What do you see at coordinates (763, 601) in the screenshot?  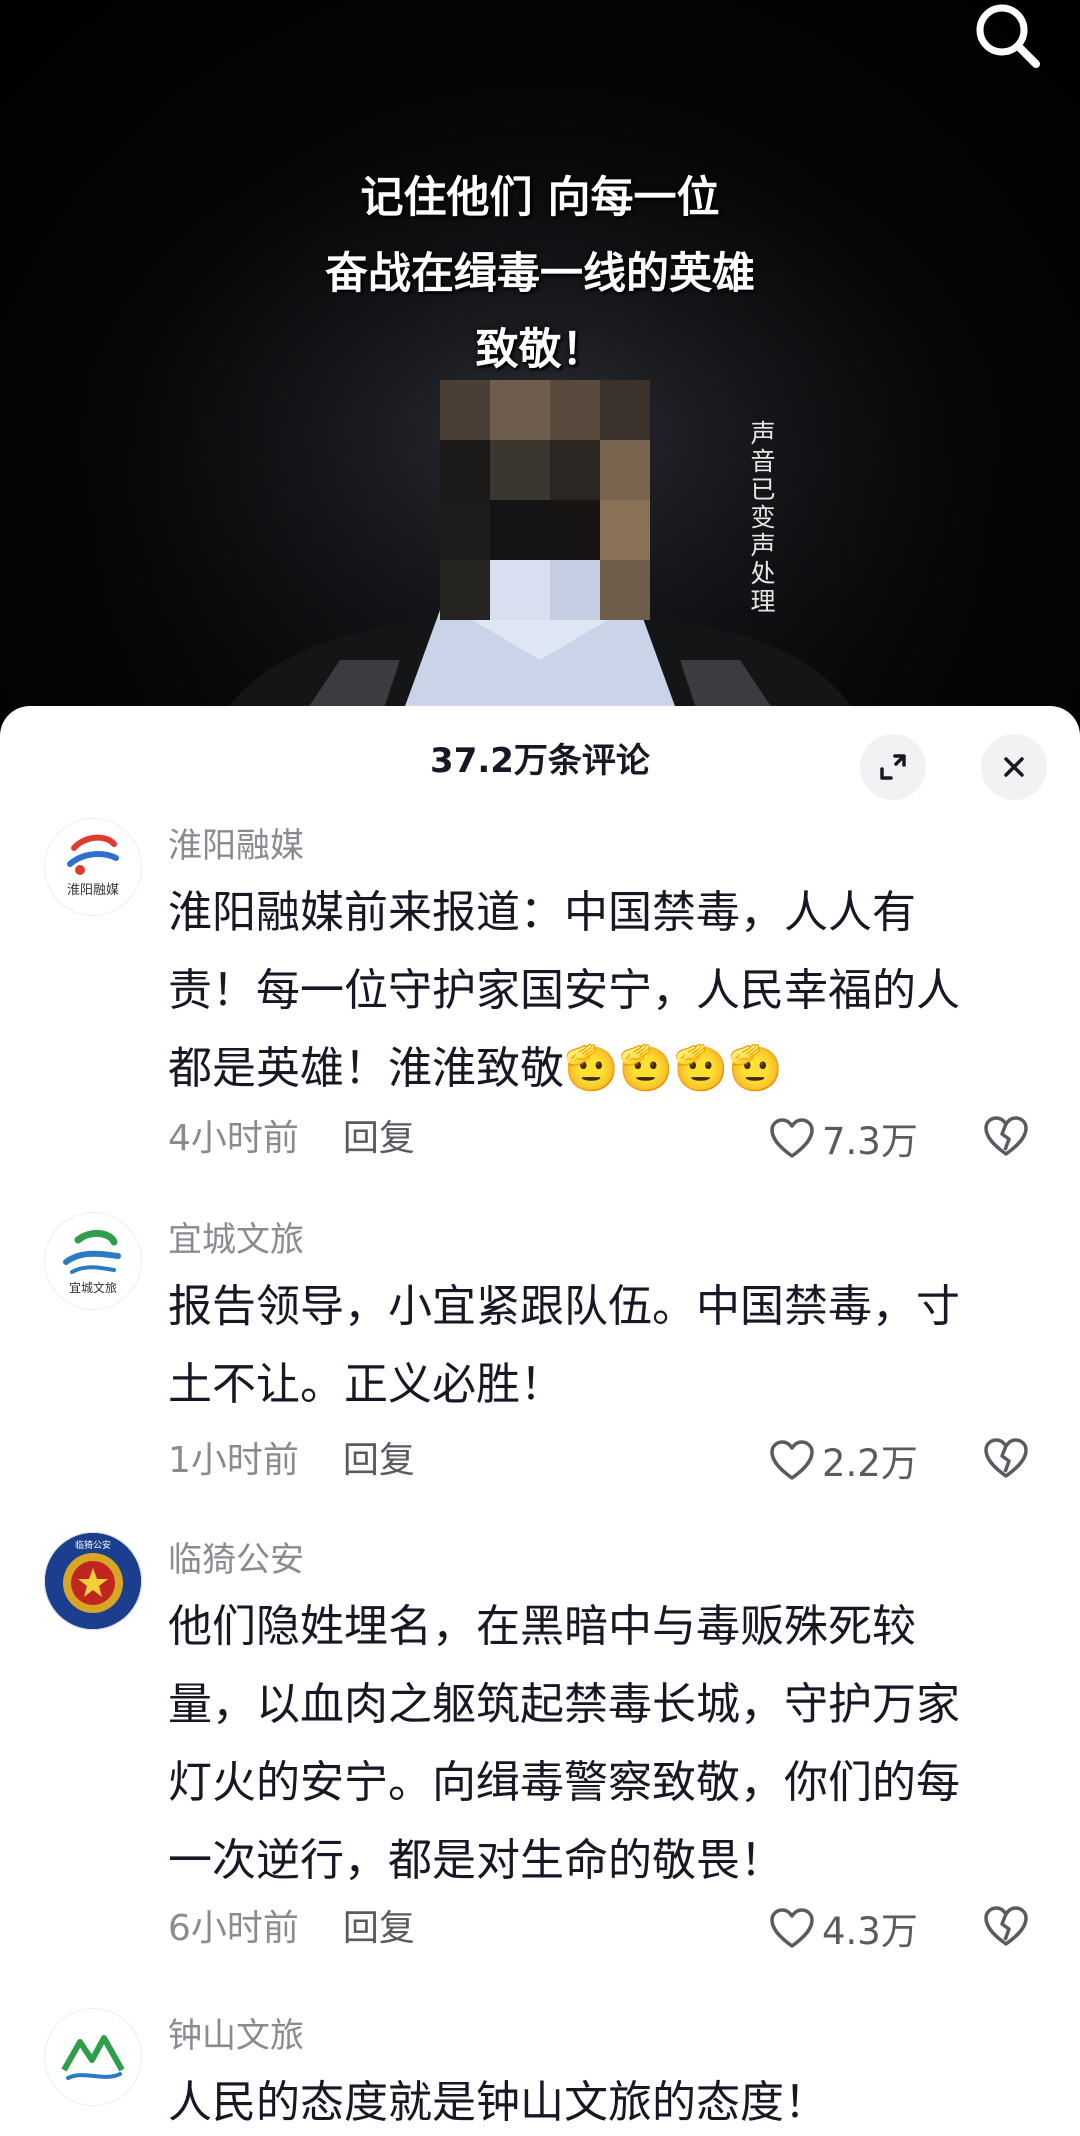 I see `voice-note-char: 理` at bounding box center [763, 601].